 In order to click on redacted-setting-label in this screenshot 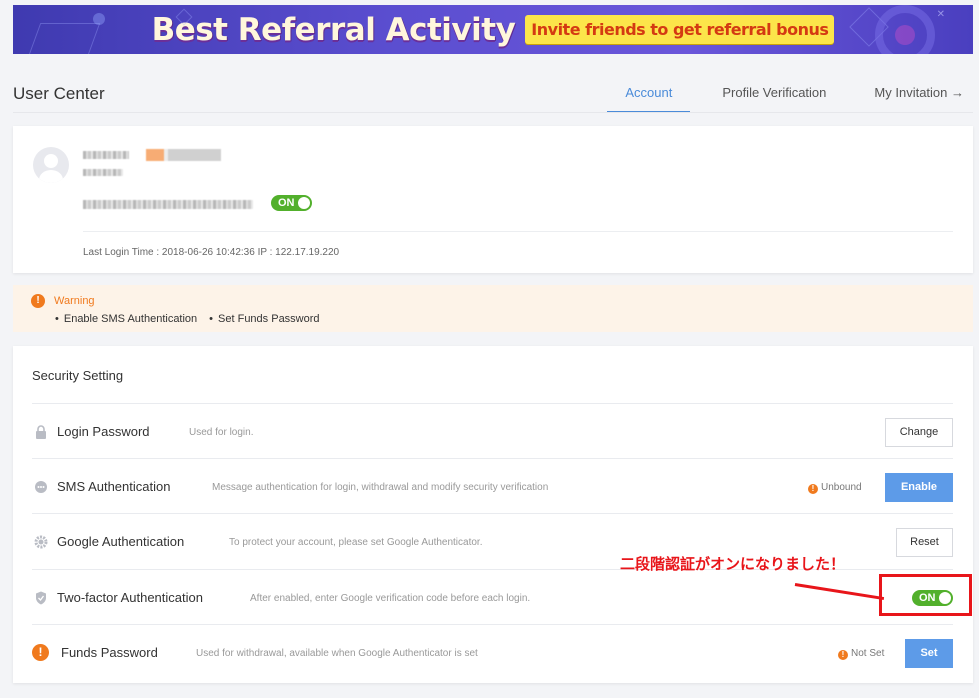, I will do `click(168, 204)`.